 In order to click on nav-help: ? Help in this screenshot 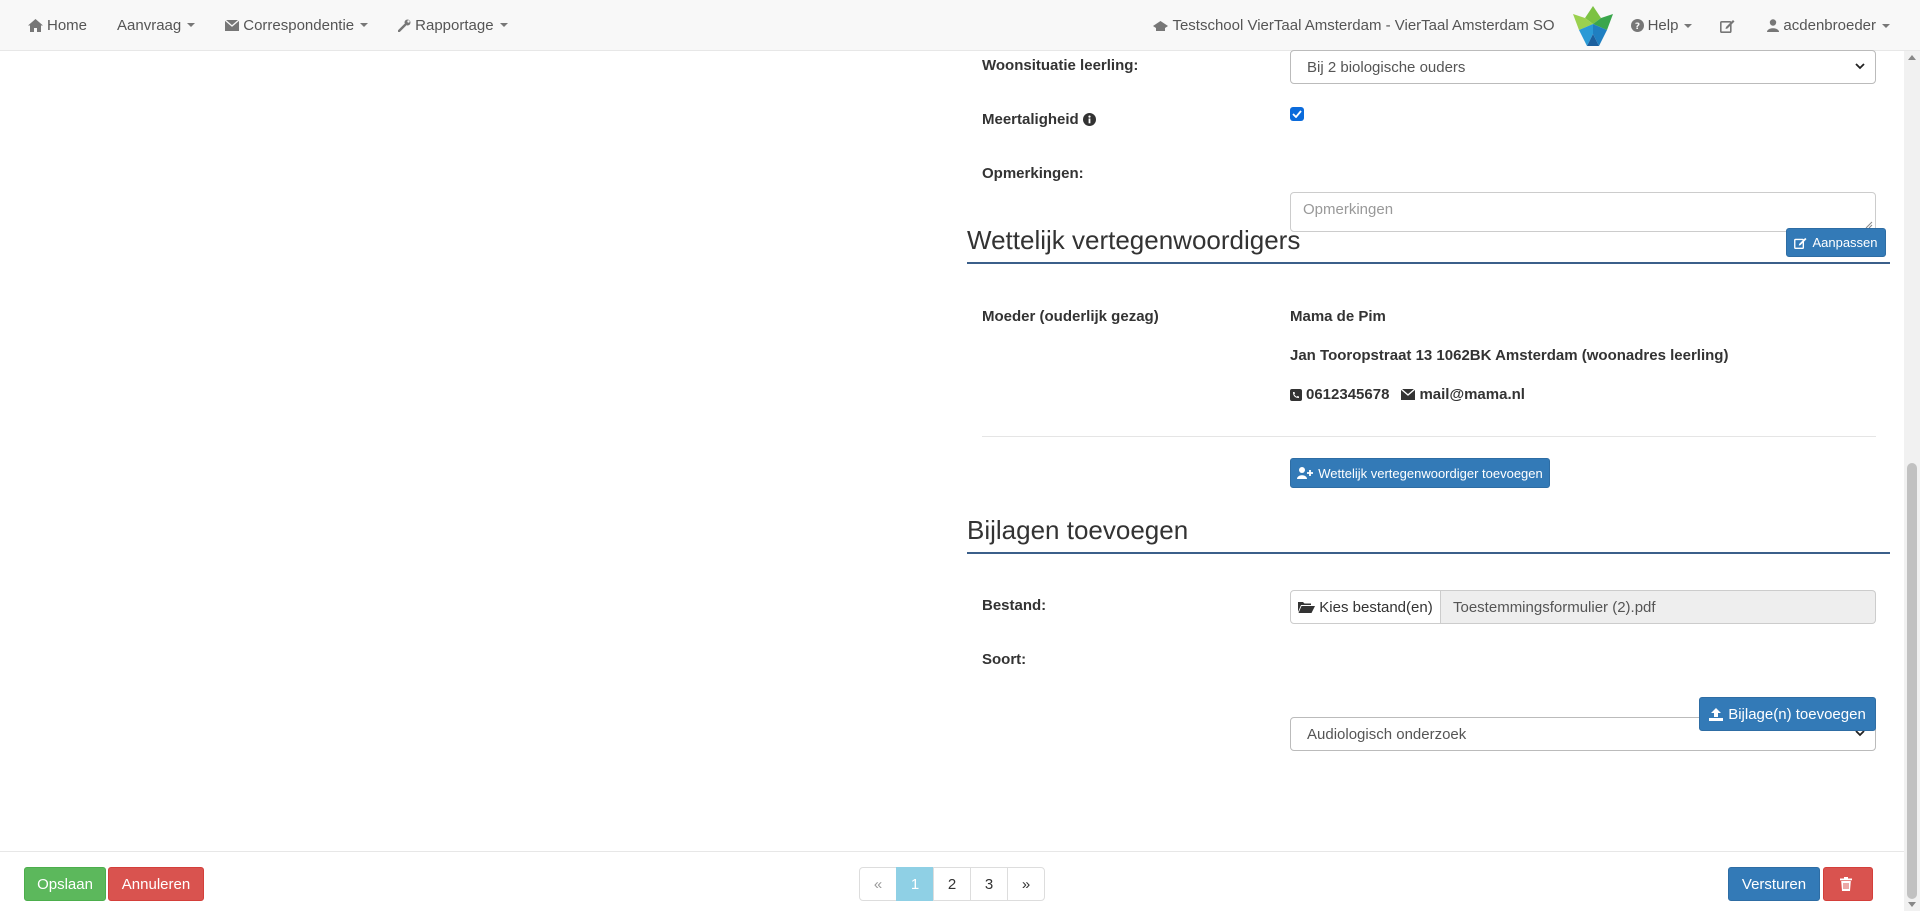, I will do `click(1661, 25)`.